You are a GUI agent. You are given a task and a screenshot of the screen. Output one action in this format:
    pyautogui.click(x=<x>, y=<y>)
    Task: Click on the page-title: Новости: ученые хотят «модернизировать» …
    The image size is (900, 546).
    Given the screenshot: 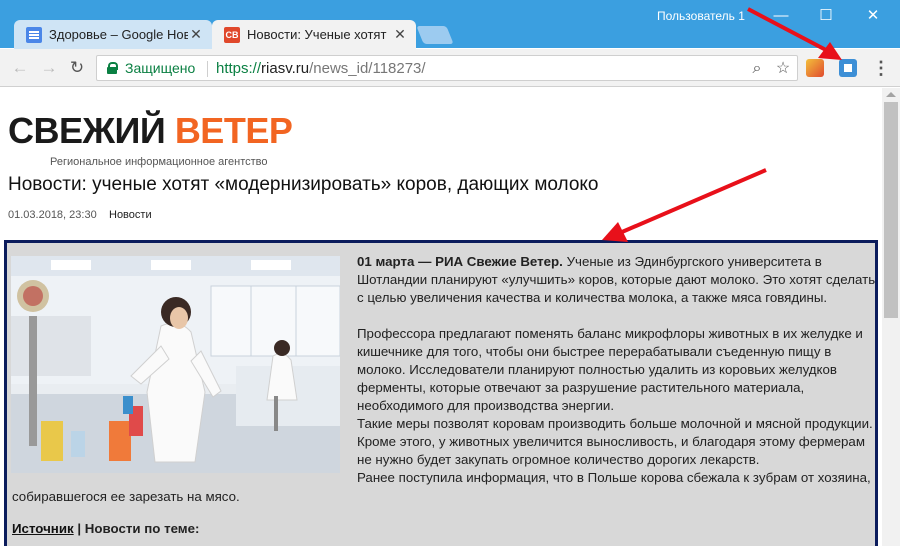 What is the action you would take?
    pyautogui.click(x=303, y=184)
    